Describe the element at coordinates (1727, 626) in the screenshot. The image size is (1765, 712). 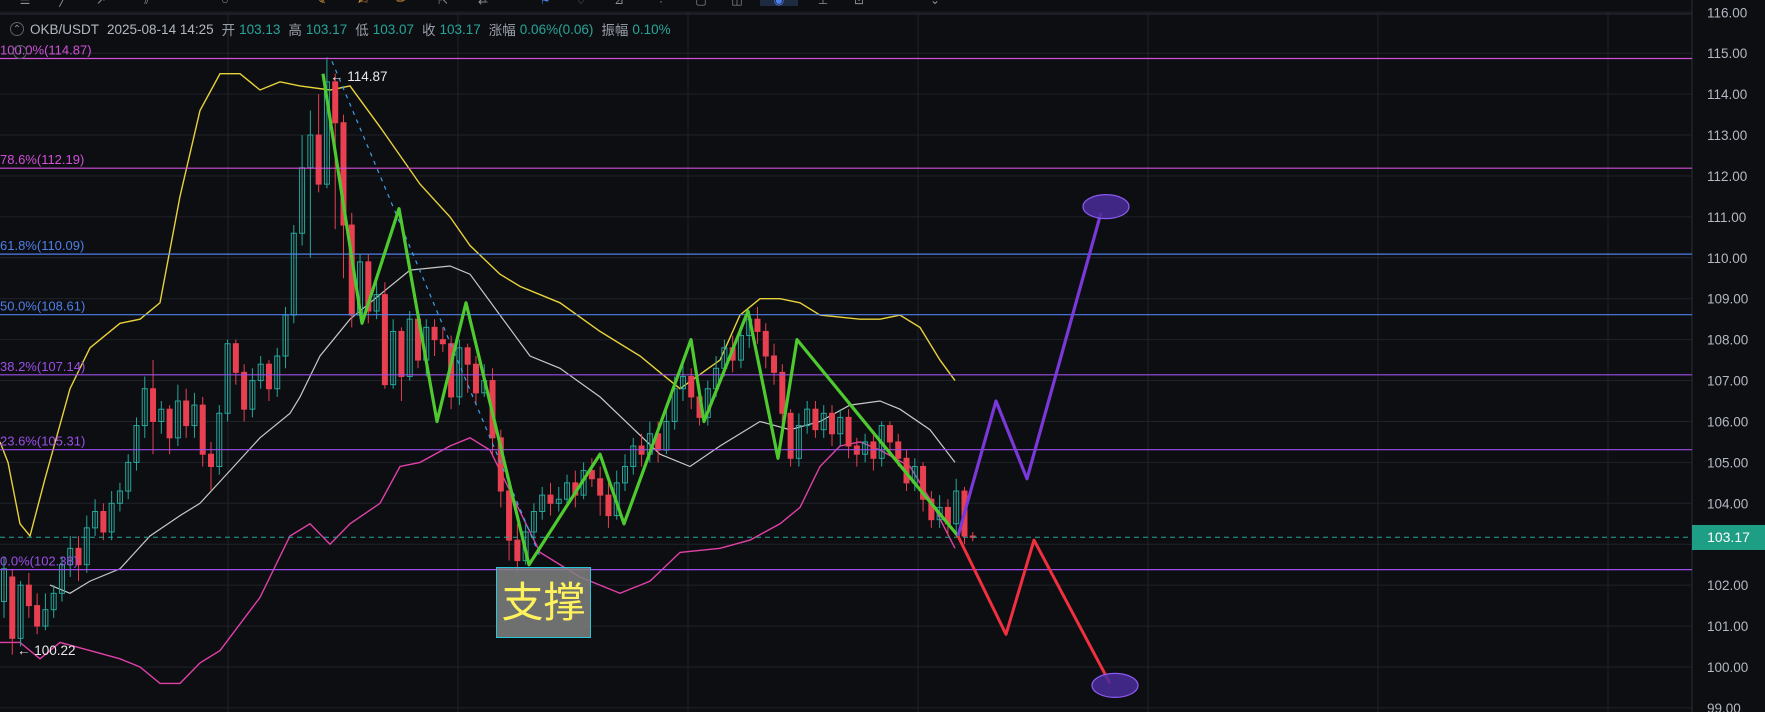
I see `y-tick-label: 101.00` at that location.